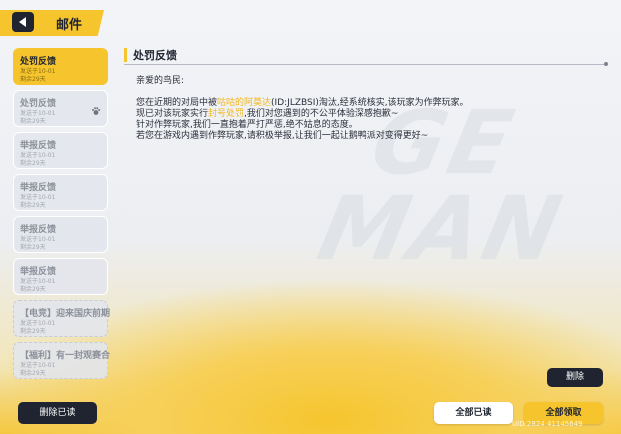 This screenshot has width=621, height=434. What do you see at coordinates (57, 413) in the screenshot?
I see `delete-read-button: 删除已读` at bounding box center [57, 413].